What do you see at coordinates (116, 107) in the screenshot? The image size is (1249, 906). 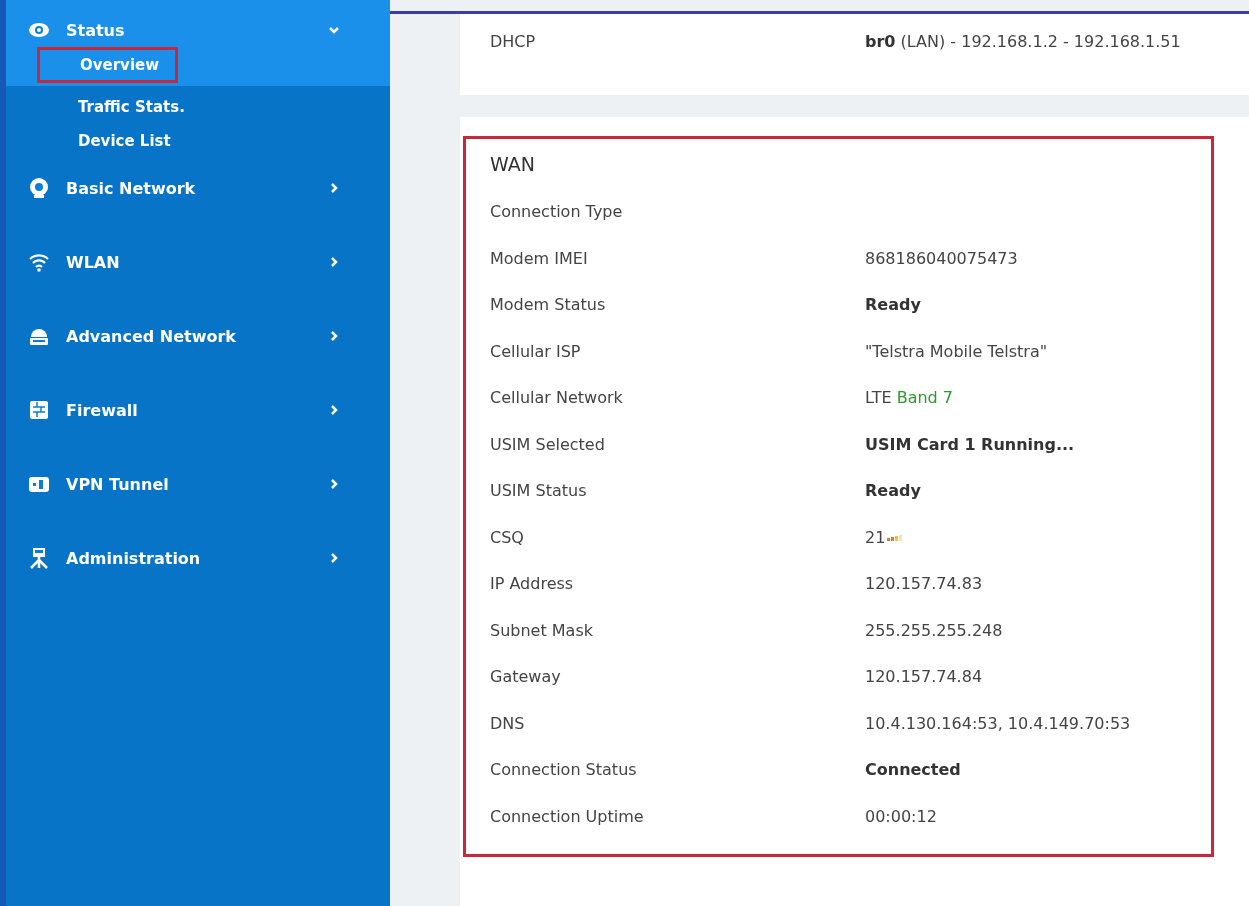 I see `submenu-item: Traffic Stats.` at bounding box center [116, 107].